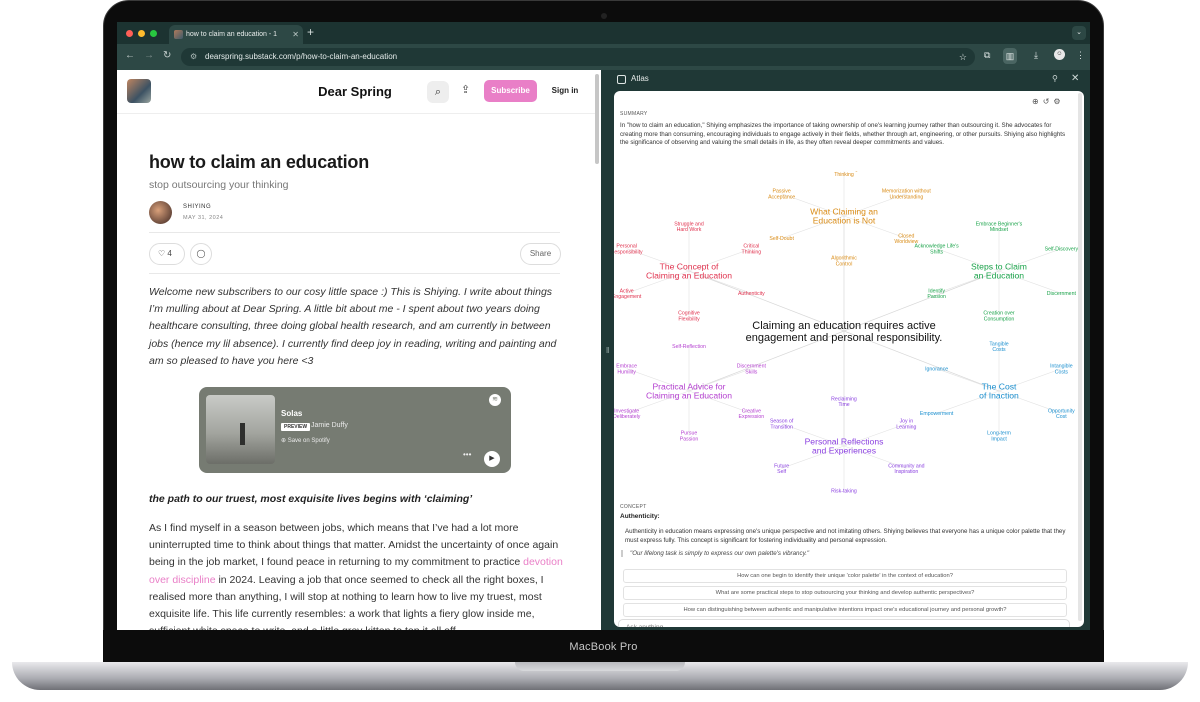 The width and height of the screenshot is (1200, 702). I want to click on extensions-icon: ⧉, so click(987, 55).